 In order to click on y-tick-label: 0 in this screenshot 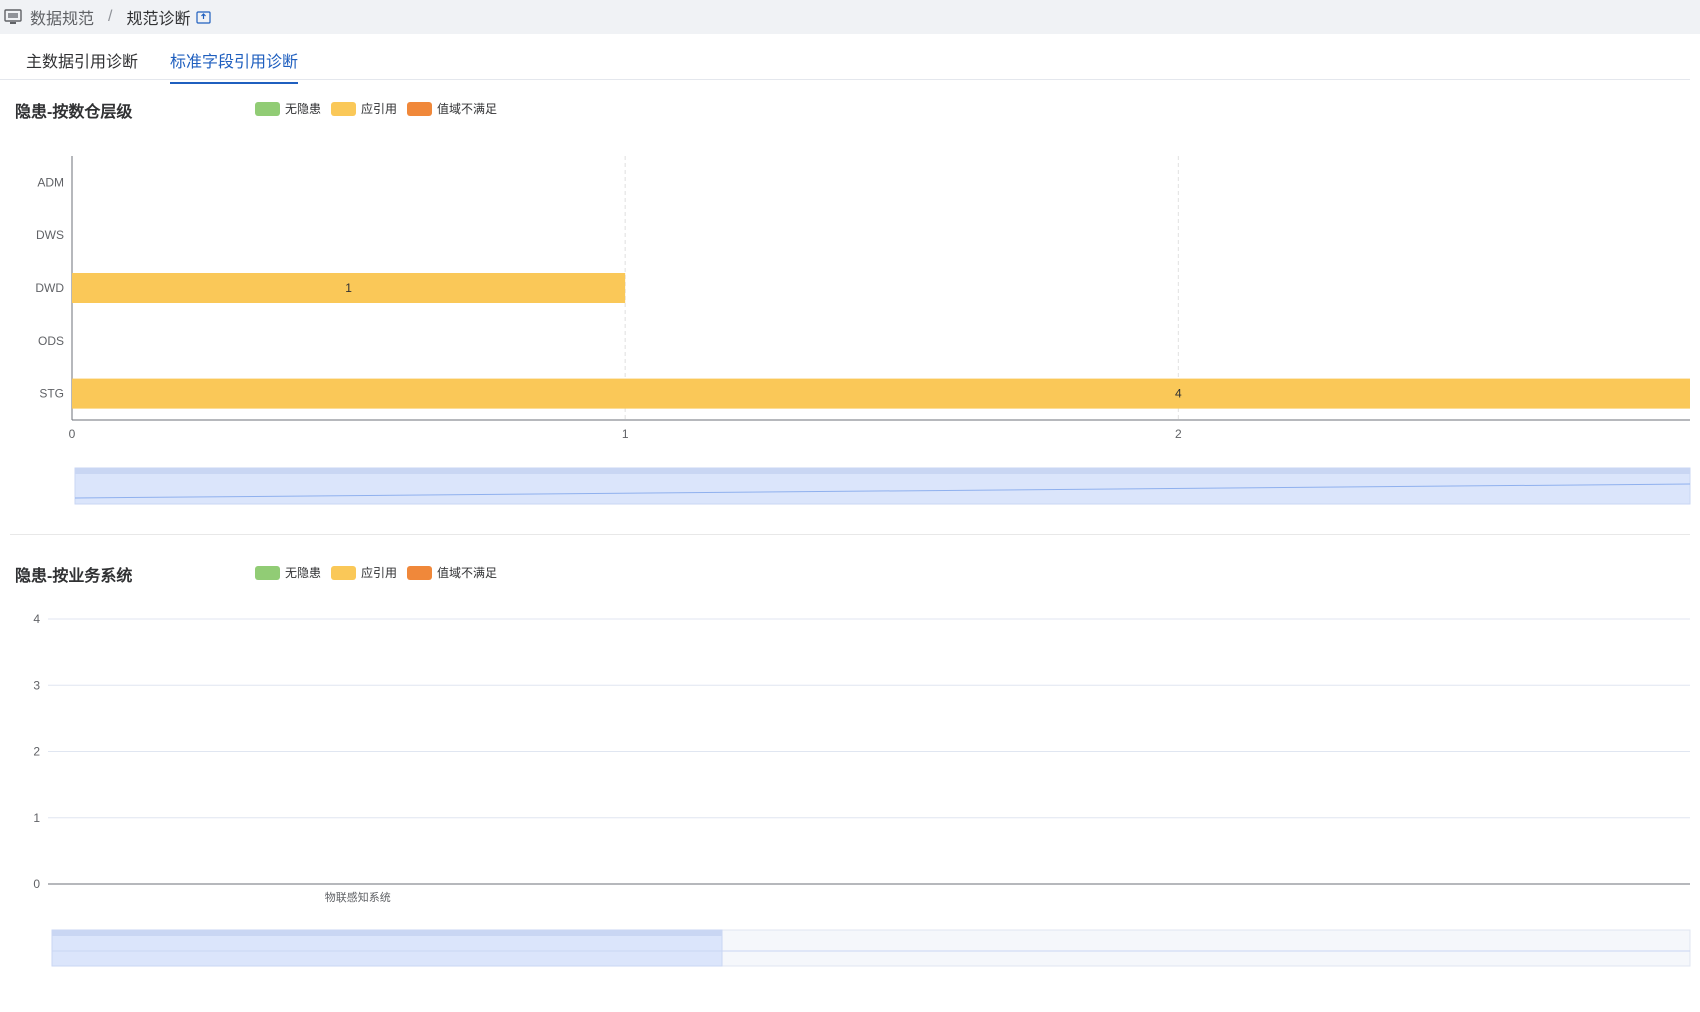, I will do `click(36, 884)`.